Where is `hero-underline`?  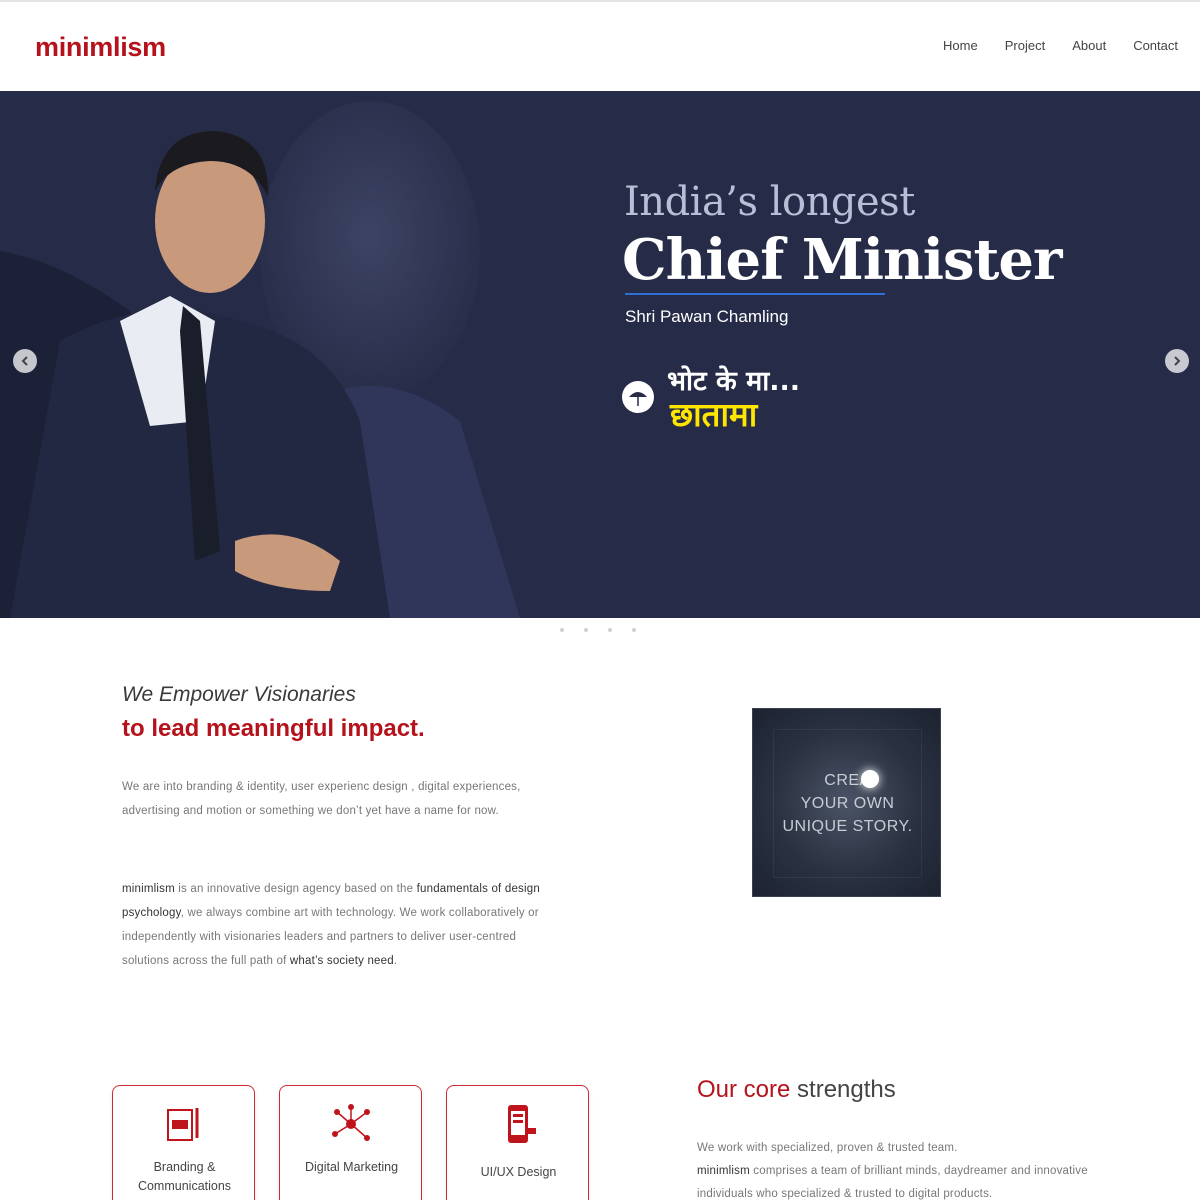
hero-underline is located at coordinates (755, 294).